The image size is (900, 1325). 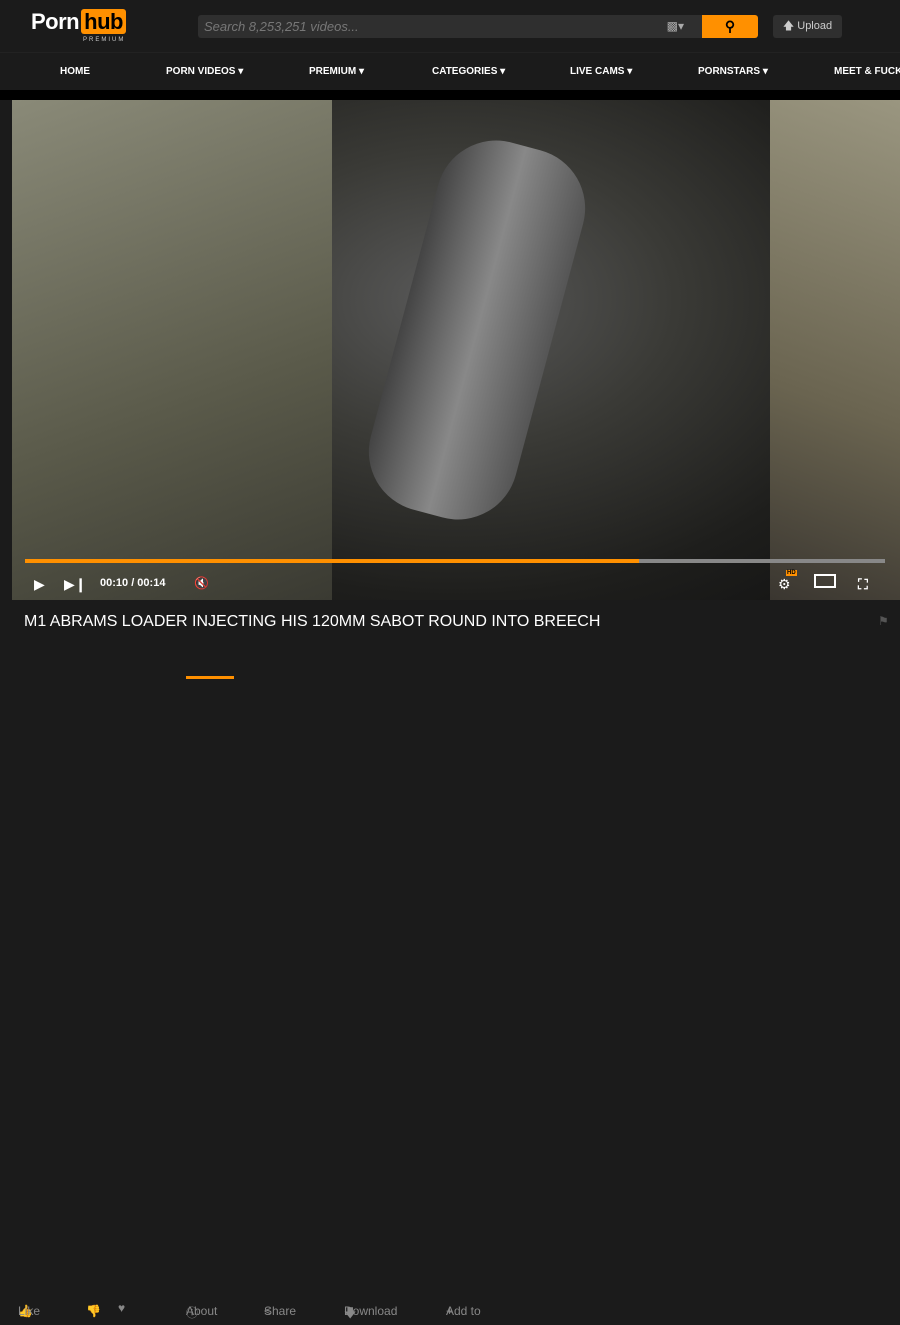 What do you see at coordinates (201, 583) in the screenshot?
I see `mute-icon: 🔇` at bounding box center [201, 583].